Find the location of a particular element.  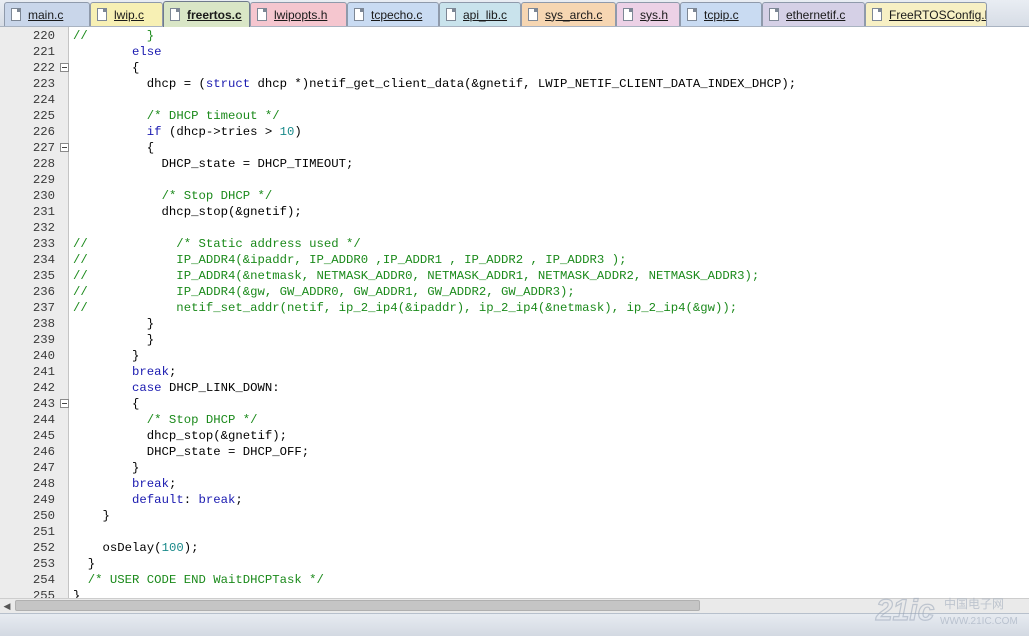

code-line: 220 // } is located at coordinates (514, 36).